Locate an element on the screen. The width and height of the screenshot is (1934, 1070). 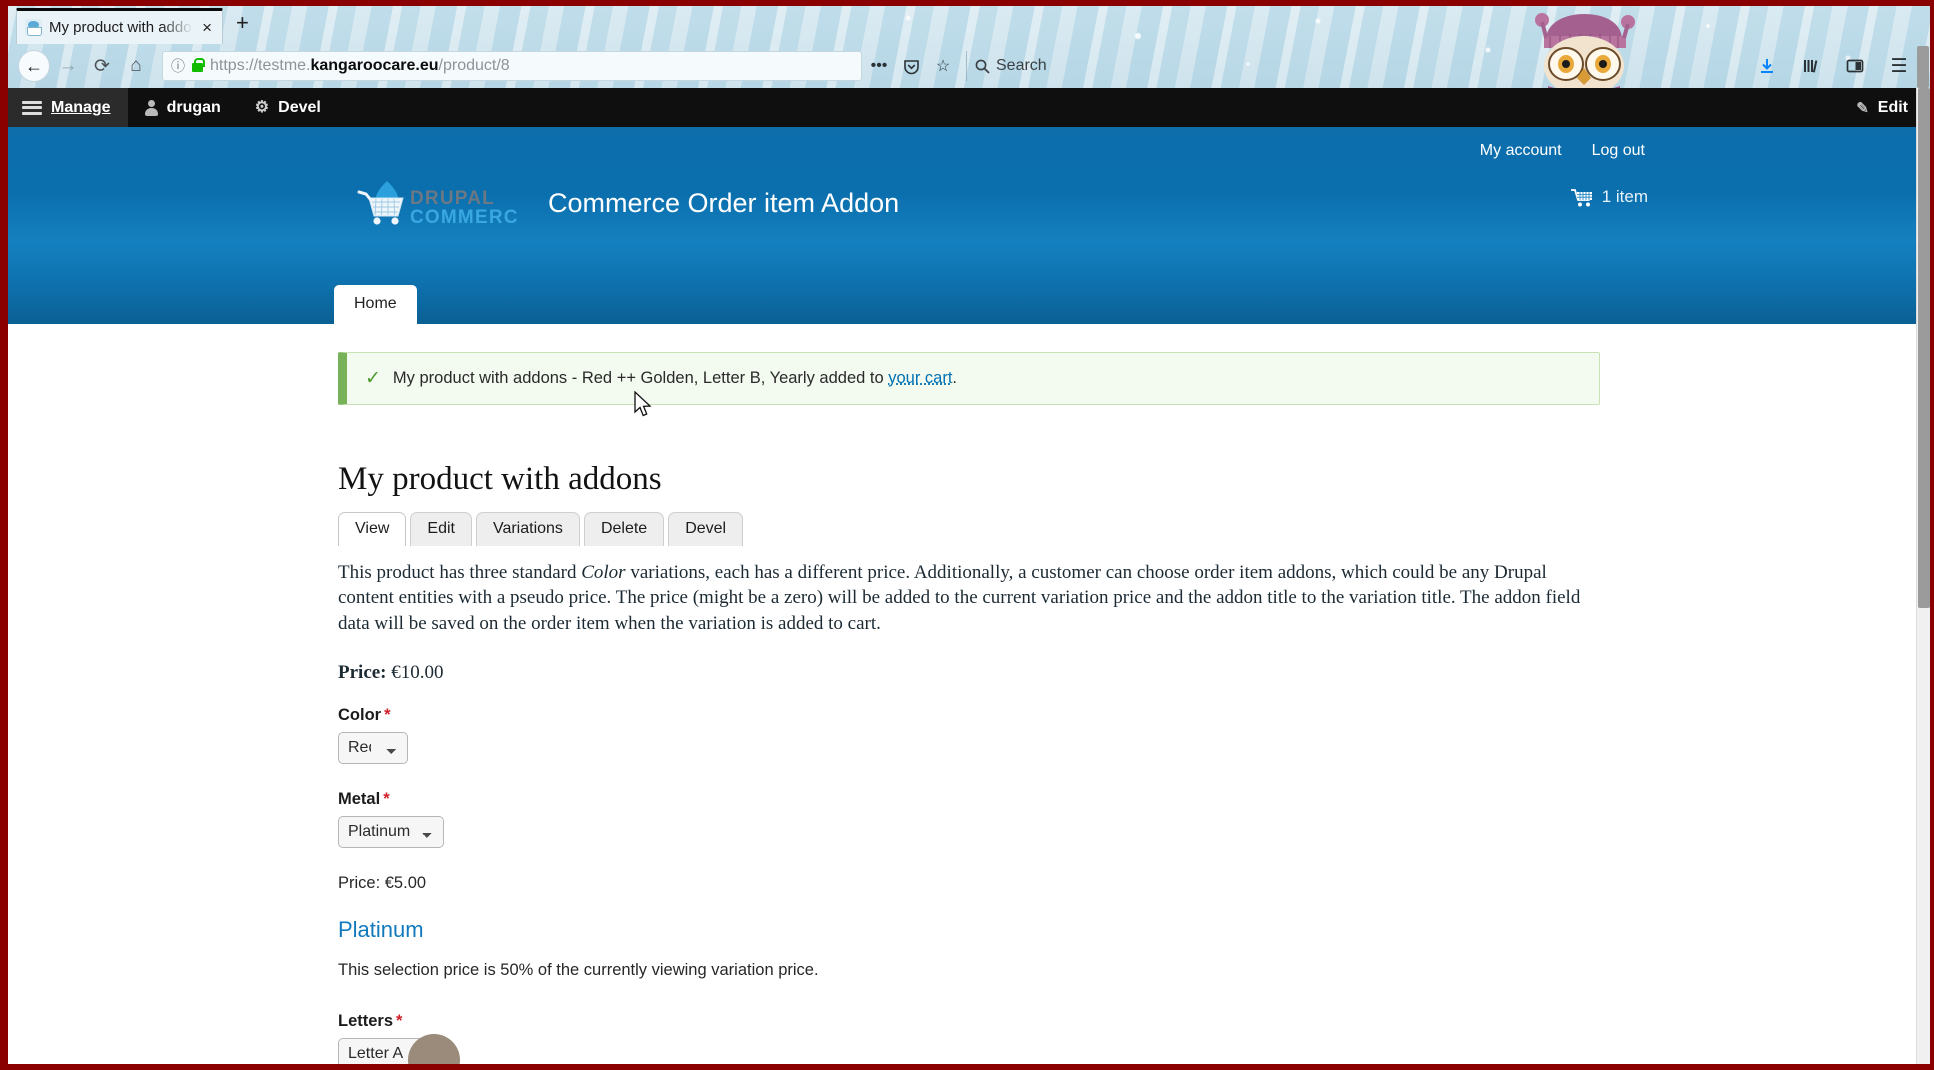
user-icon is located at coordinates (151, 107).